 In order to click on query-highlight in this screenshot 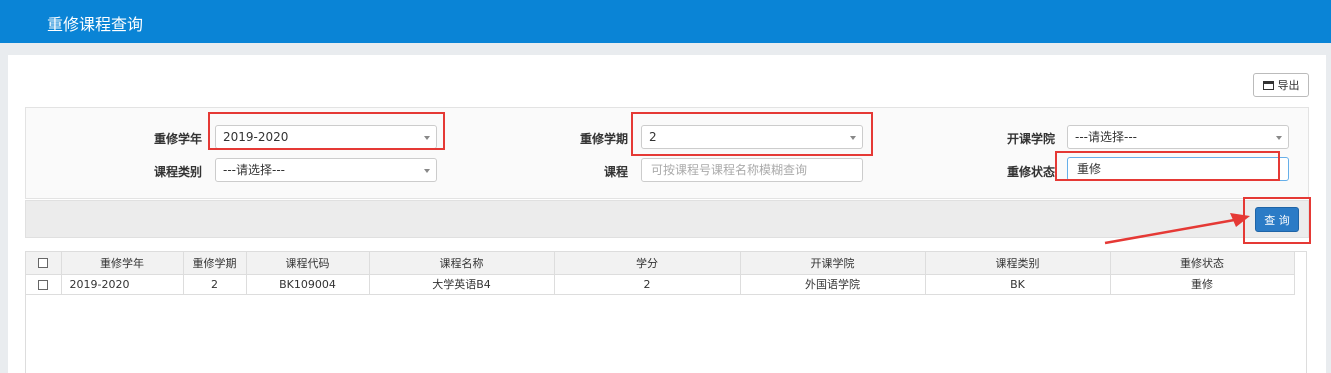, I will do `click(1277, 220)`.